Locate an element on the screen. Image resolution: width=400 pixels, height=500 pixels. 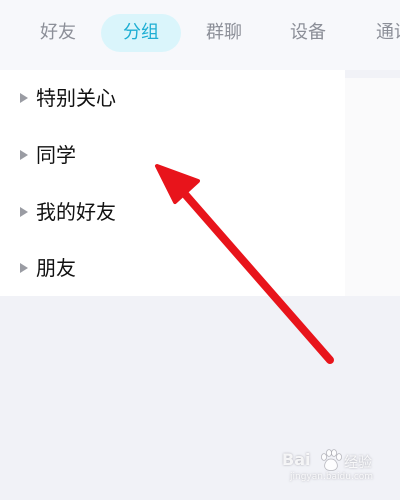
tab-friends: 好友 is located at coordinates (58, 33).